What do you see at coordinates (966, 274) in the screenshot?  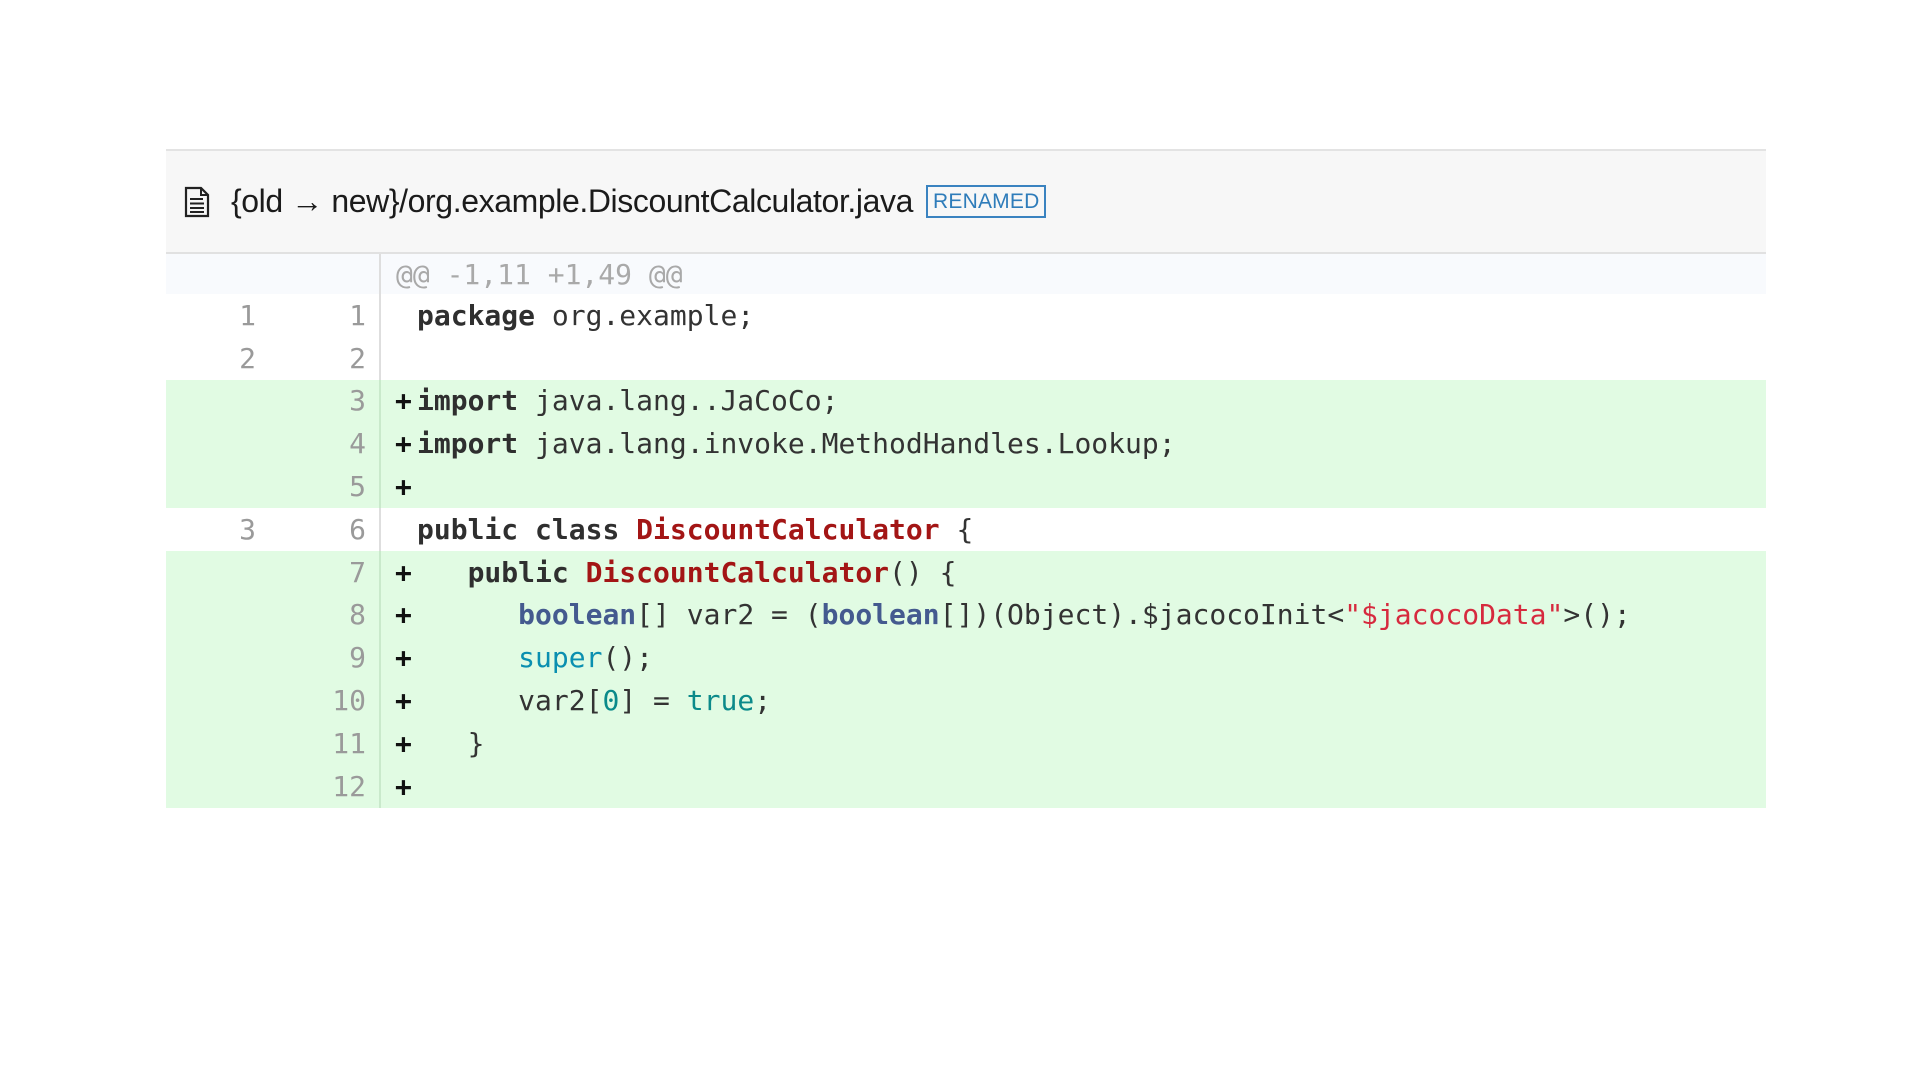 I see `hunk-header-row: @@ -1,11 +1,49 @@` at bounding box center [966, 274].